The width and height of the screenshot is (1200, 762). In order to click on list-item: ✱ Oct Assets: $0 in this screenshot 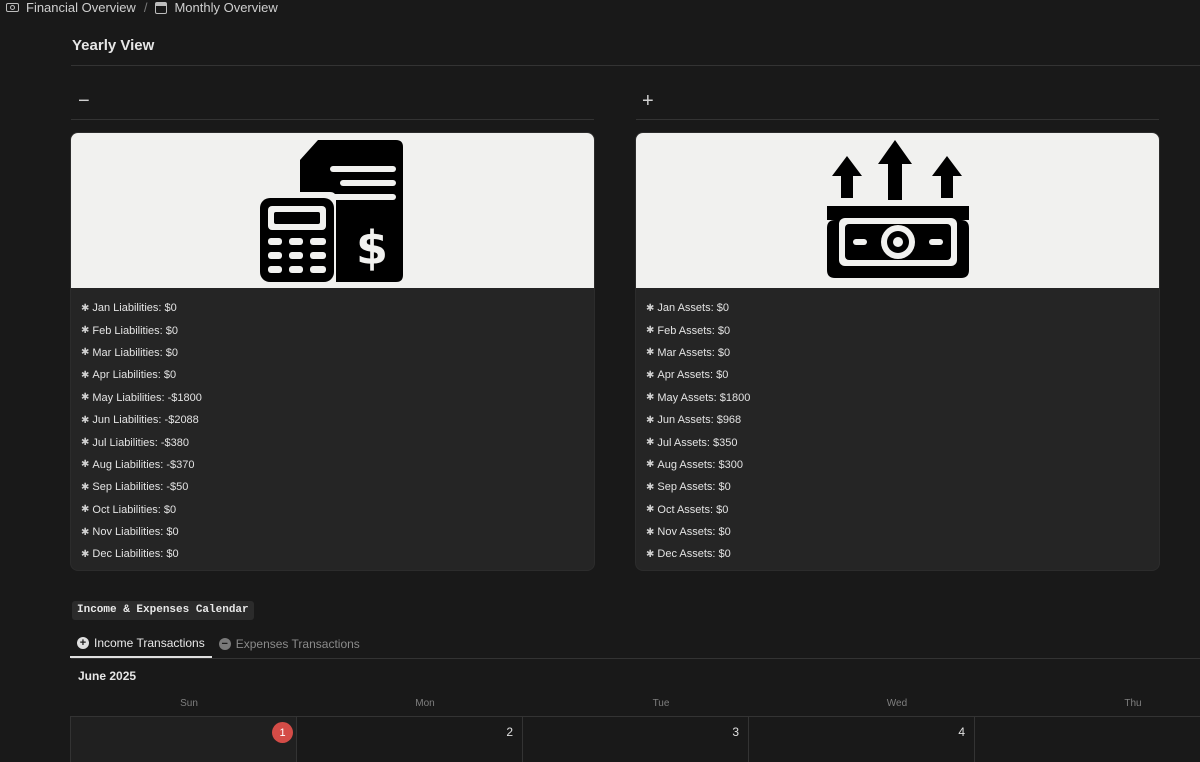, I will do `click(902, 510)`.